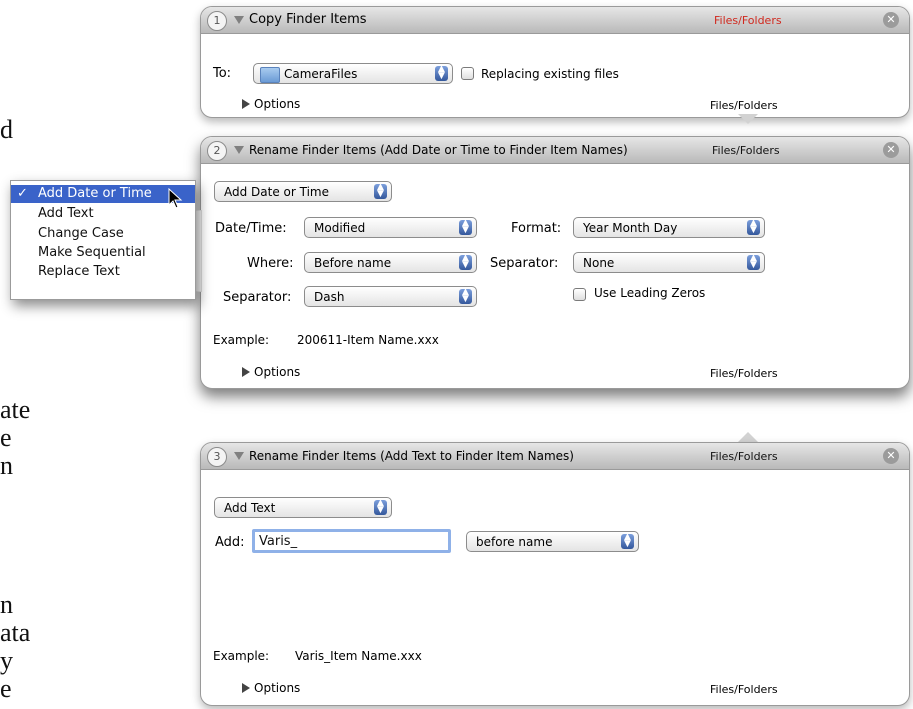 This screenshot has height=709, width=913. Describe the element at coordinates (79, 271) in the screenshot. I see `menu-item-label: Replace Text` at that location.